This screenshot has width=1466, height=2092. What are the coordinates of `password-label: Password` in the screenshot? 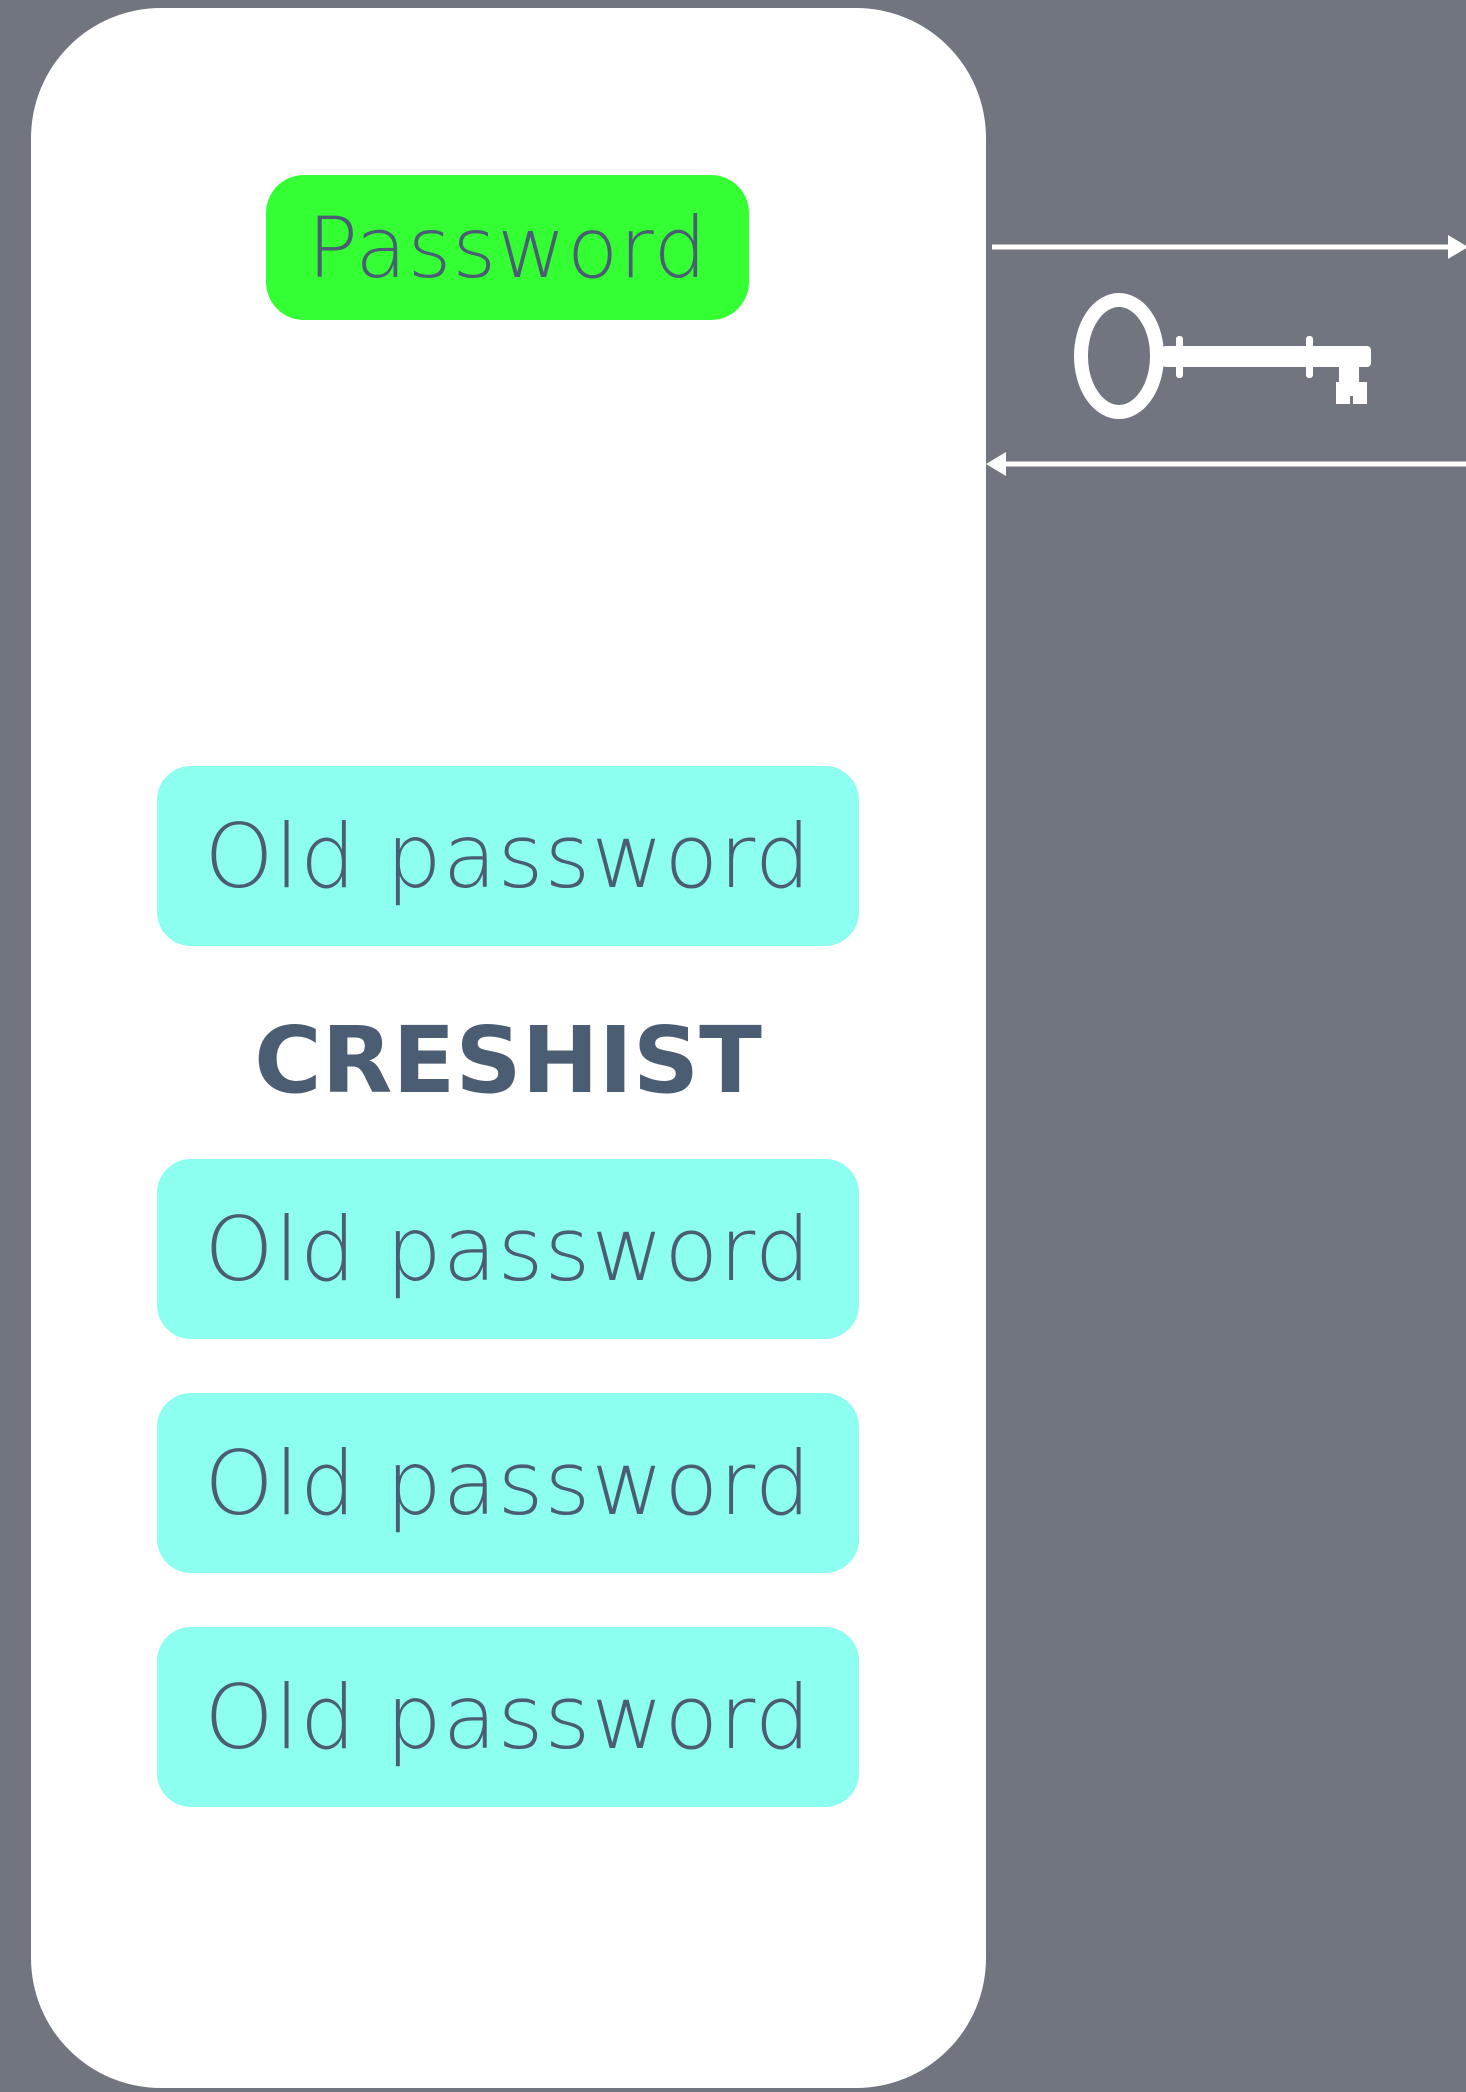 It's located at (507, 247).